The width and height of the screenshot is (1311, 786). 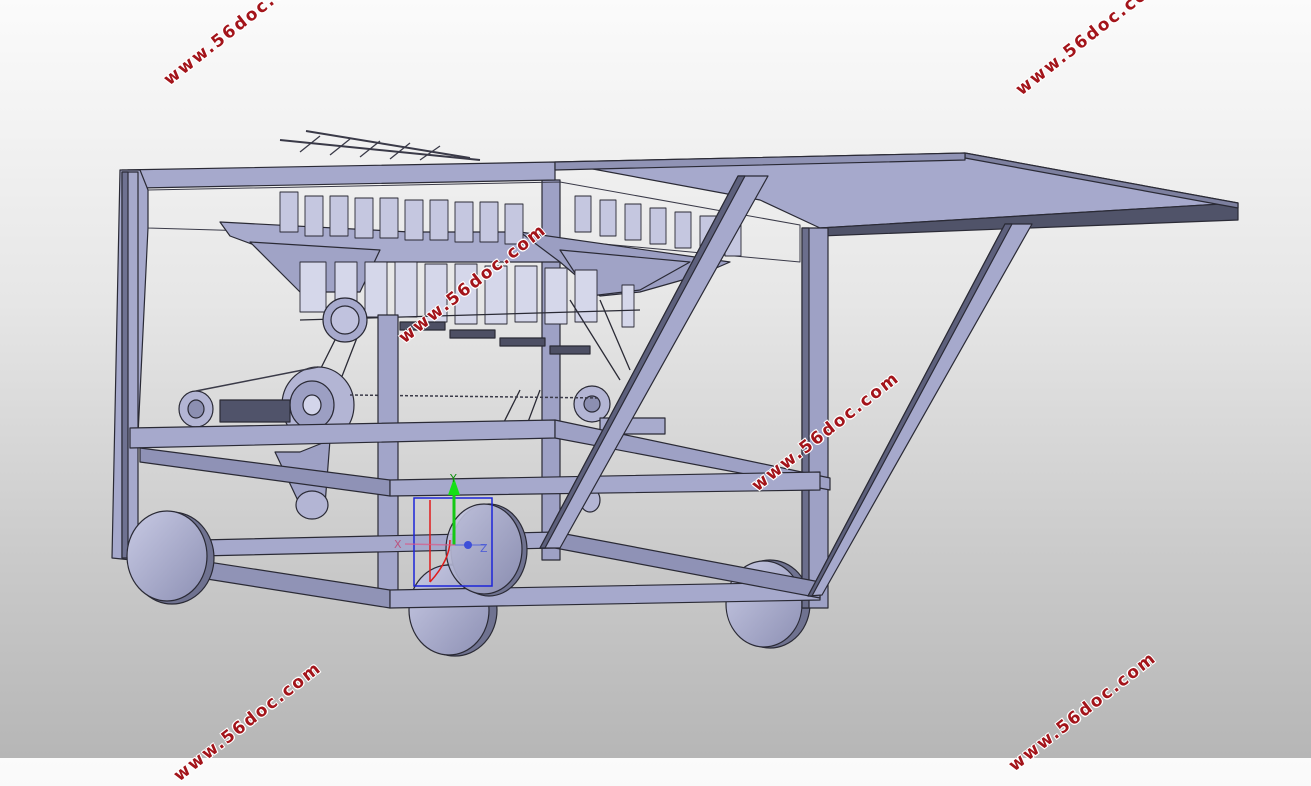 I want to click on wheel-front-left, so click(x=170, y=557).